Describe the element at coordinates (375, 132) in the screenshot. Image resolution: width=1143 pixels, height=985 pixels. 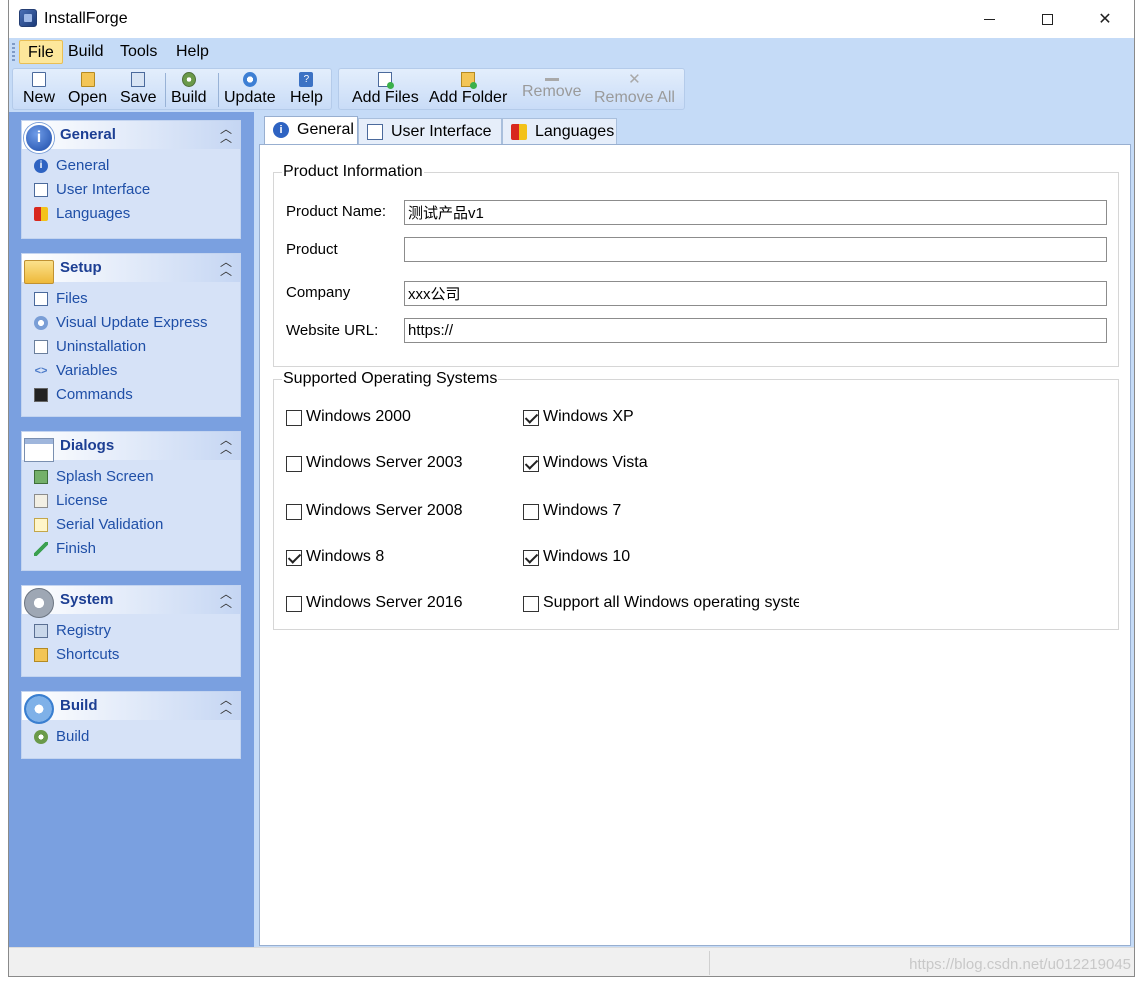
I see `window-icon` at that location.